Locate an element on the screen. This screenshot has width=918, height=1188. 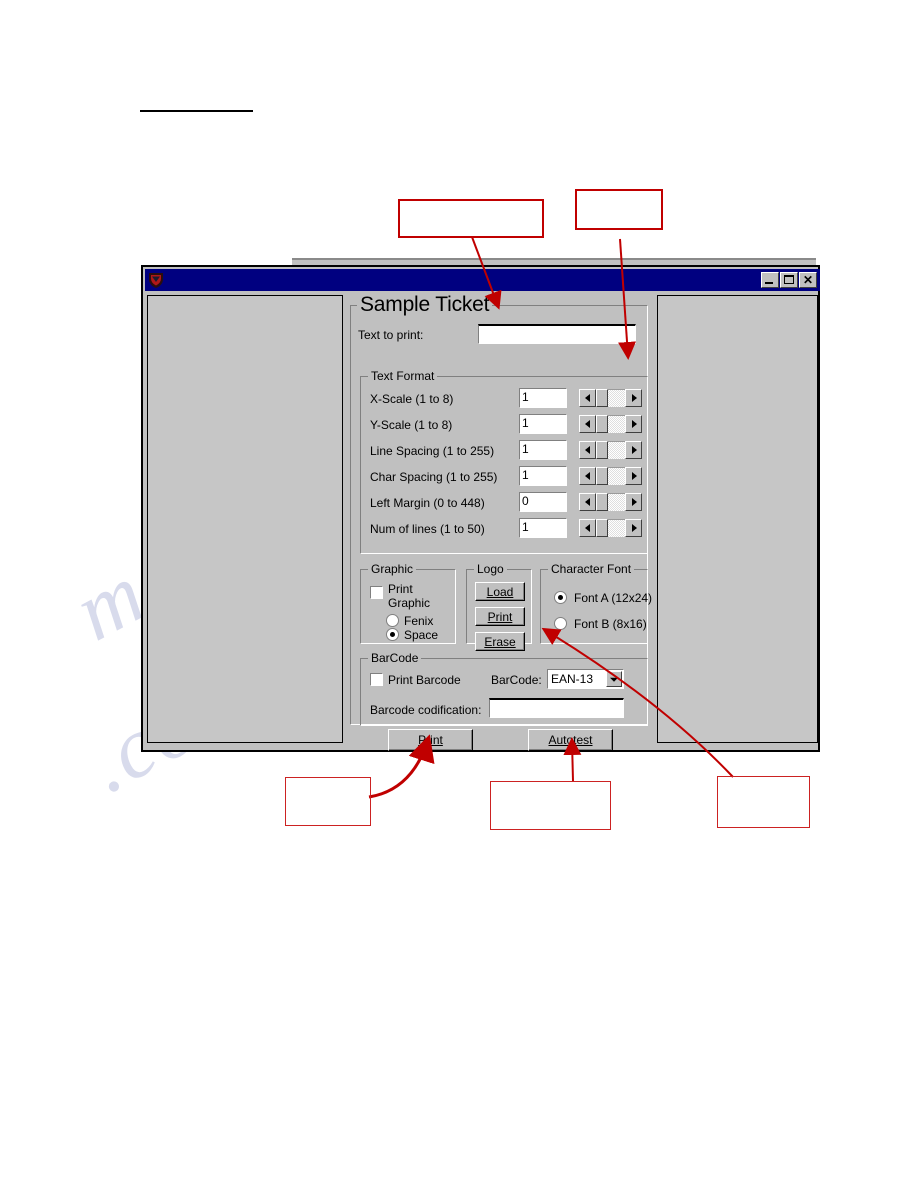
char-spacing-thumb is located at coordinates (602, 476).